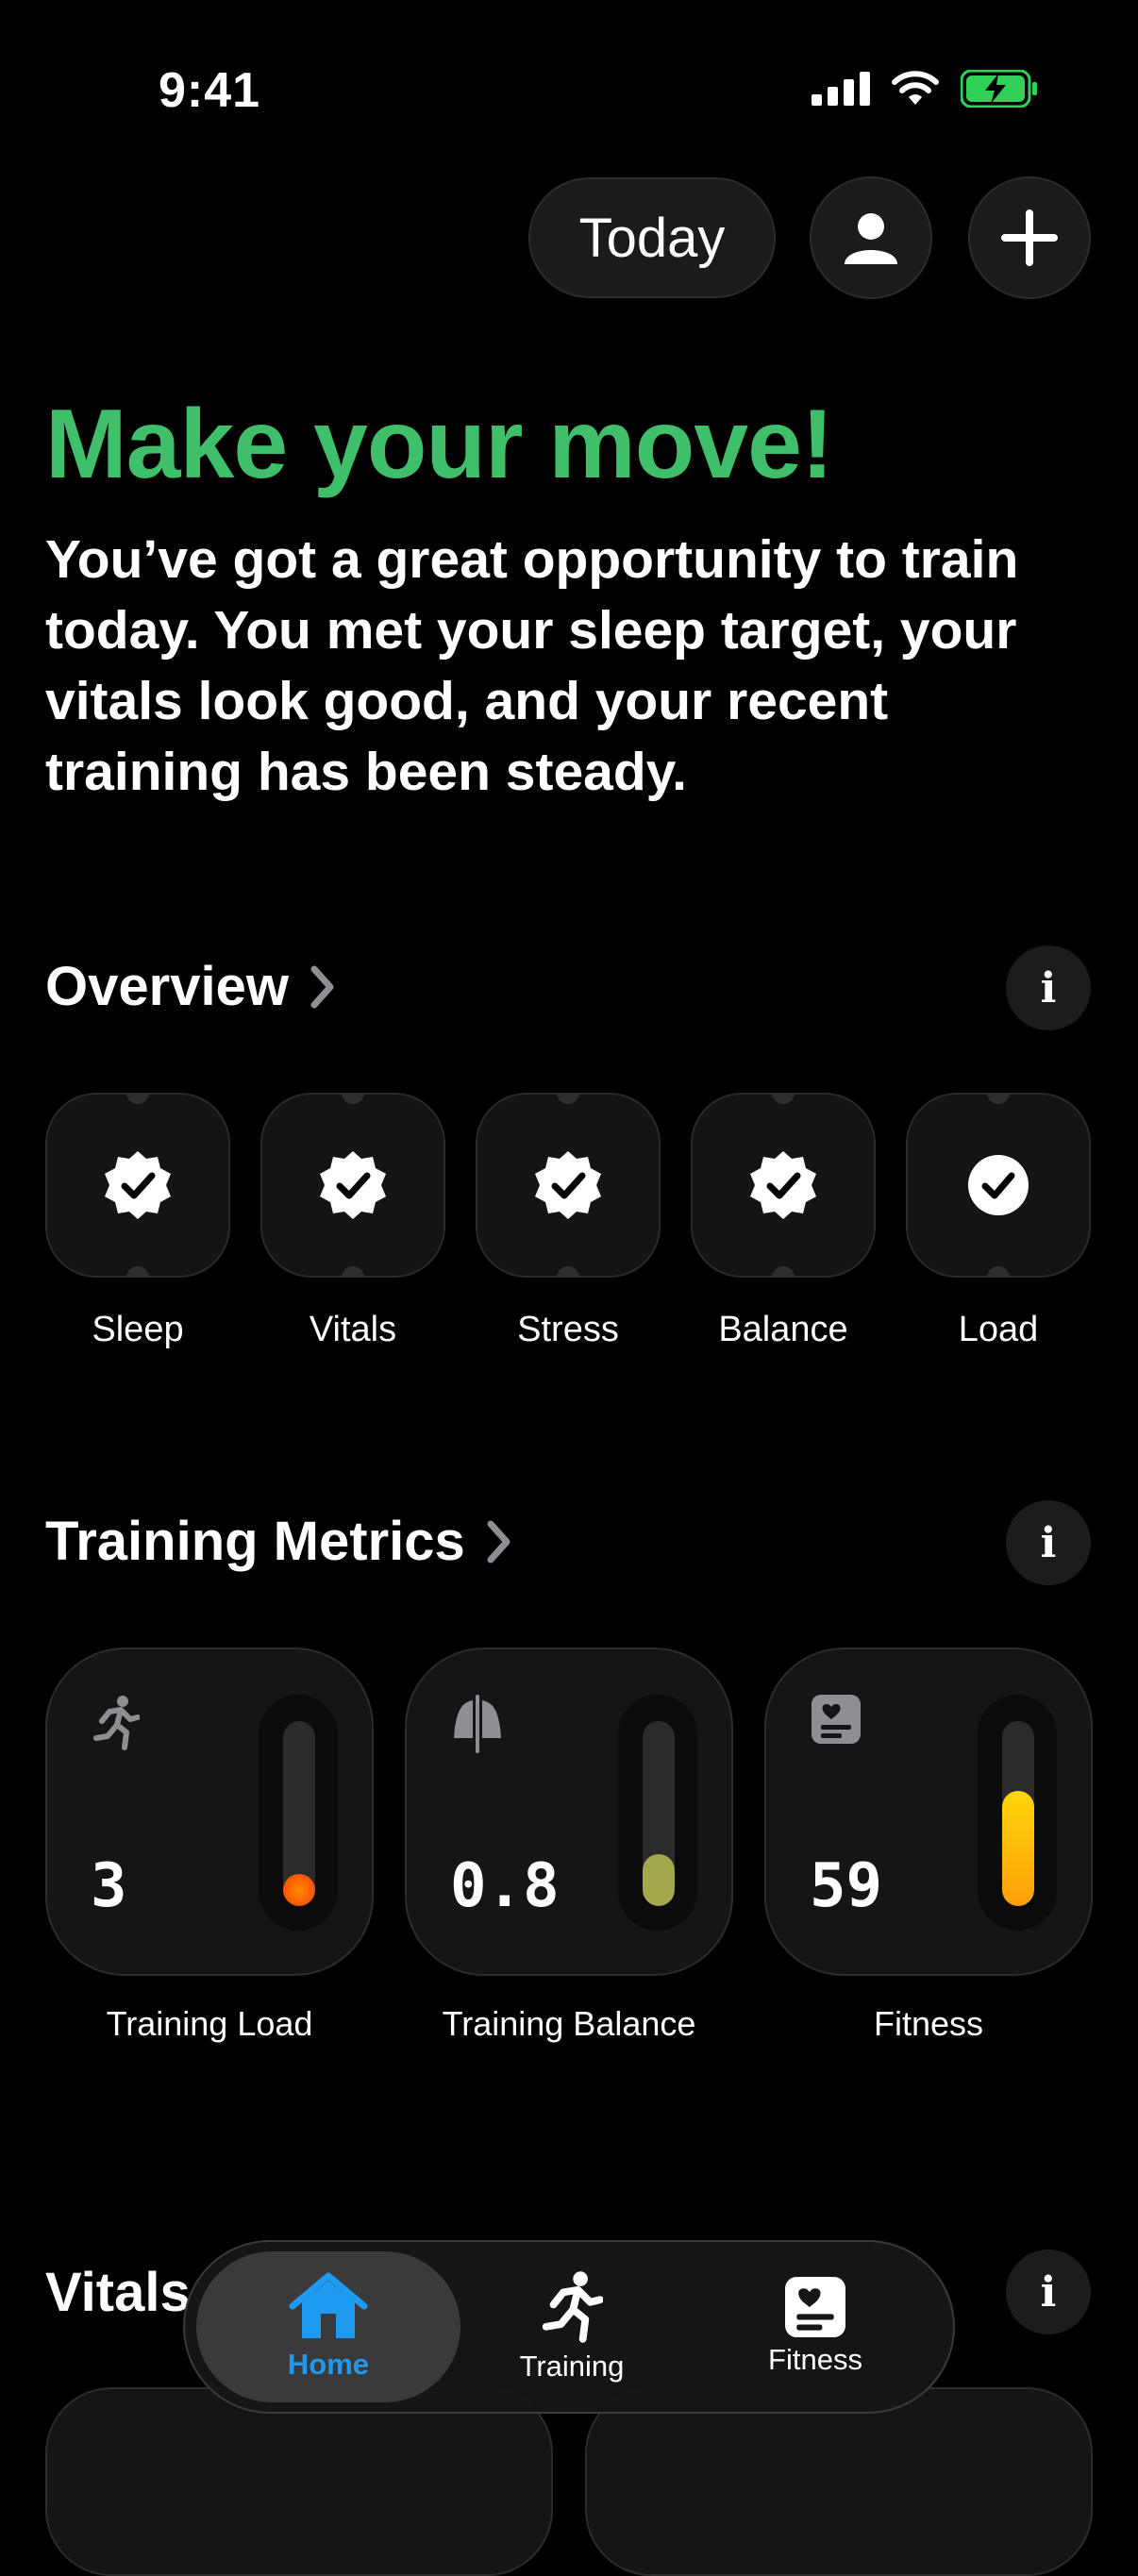 Image resolution: width=1138 pixels, height=2576 pixels. I want to click on fitness-gauge, so click(1018, 1813).